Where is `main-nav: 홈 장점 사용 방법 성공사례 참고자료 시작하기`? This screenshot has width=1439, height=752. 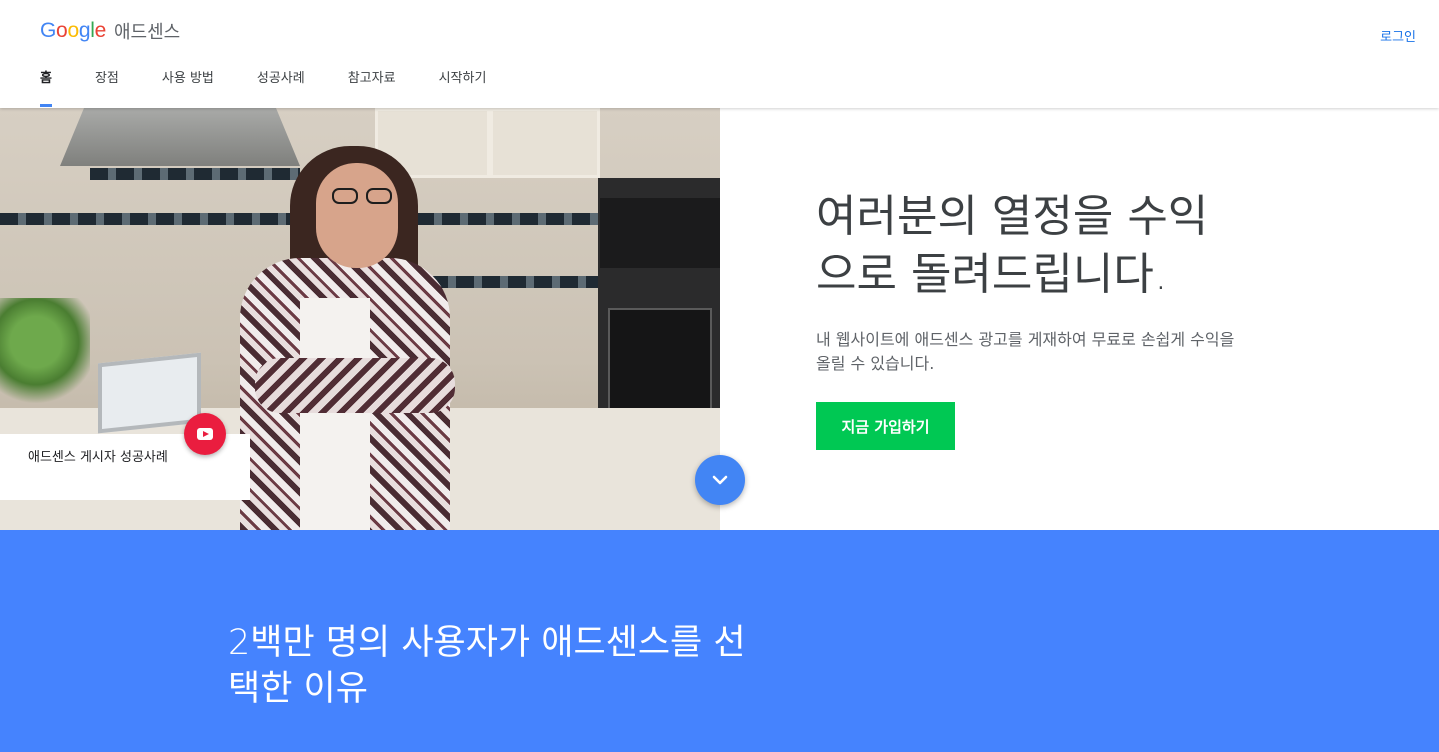 main-nav: 홈 장점 사용 방법 성공사례 참고자료 시작하기 is located at coordinates (284, 88).